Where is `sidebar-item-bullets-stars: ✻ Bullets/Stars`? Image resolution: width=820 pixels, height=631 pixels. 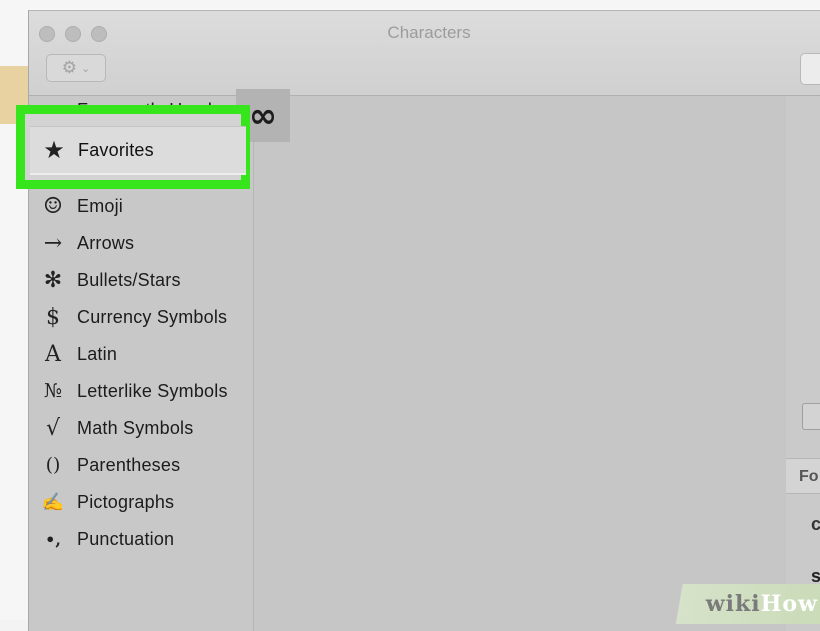 sidebar-item-bullets-stars: ✻ Bullets/Stars is located at coordinates (141, 280).